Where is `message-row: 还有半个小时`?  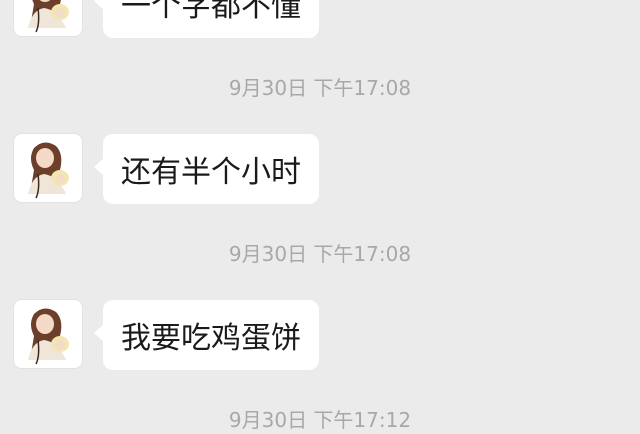 message-row: 还有半个小时 is located at coordinates (169, 169).